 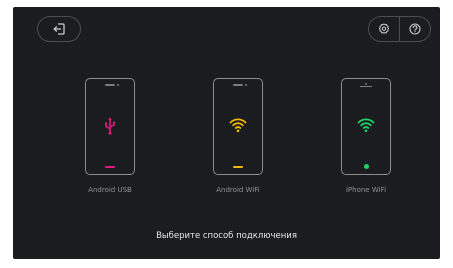 I want to click on option-iphone-wifi: iPhone WiFi, so click(x=366, y=138).